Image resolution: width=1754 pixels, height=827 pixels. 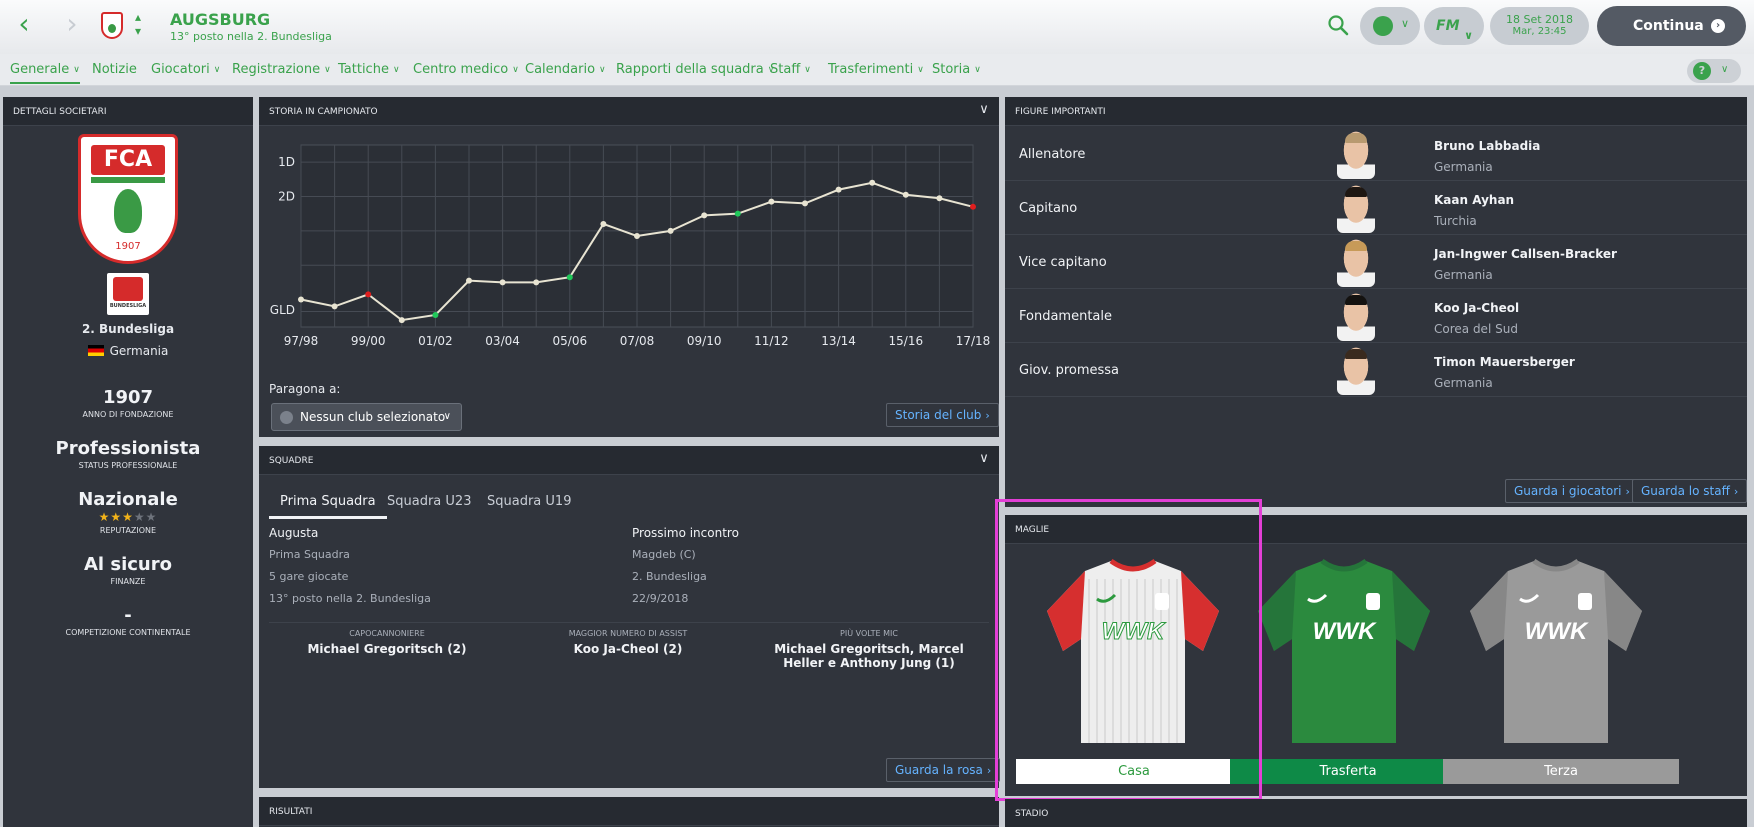 I want to click on figure-name: Kaan Ayhan, so click(x=1474, y=200).